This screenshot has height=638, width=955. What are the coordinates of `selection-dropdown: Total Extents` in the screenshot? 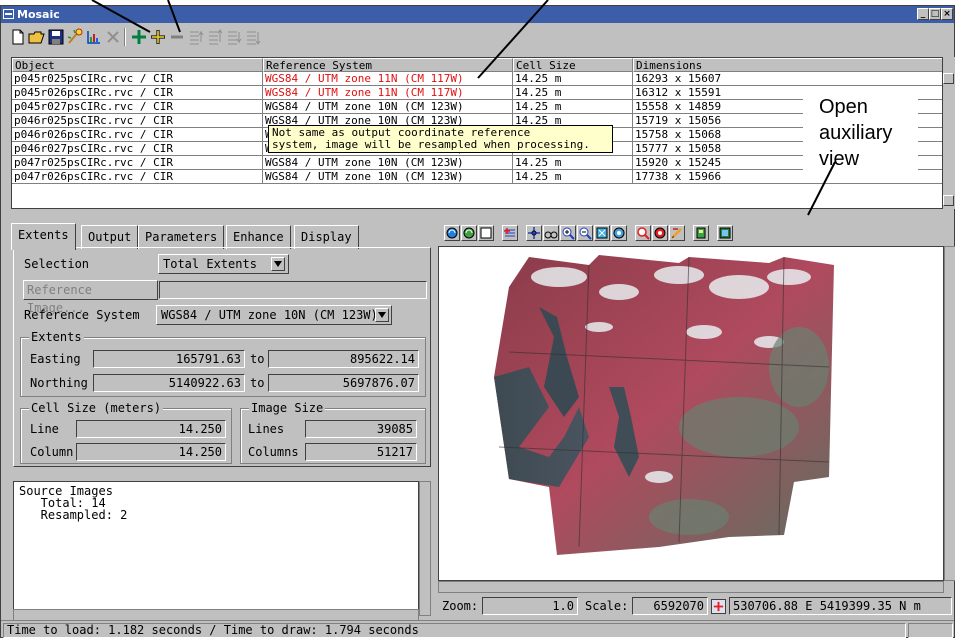 It's located at (223, 264).